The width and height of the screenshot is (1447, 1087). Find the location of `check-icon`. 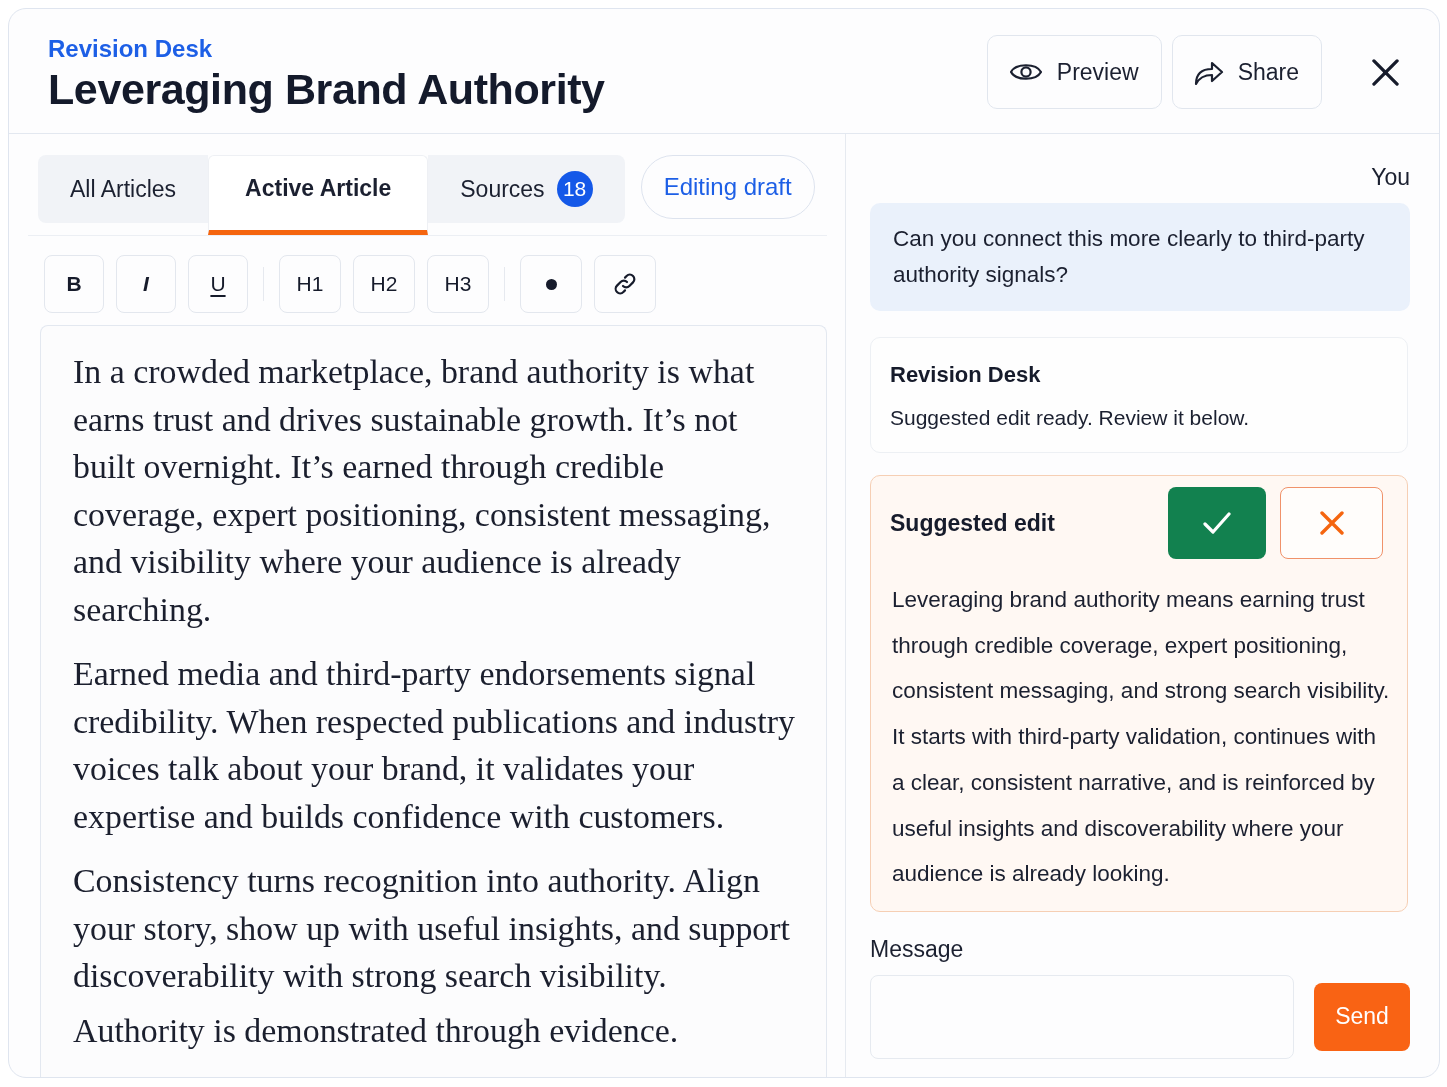

check-icon is located at coordinates (1217, 523).